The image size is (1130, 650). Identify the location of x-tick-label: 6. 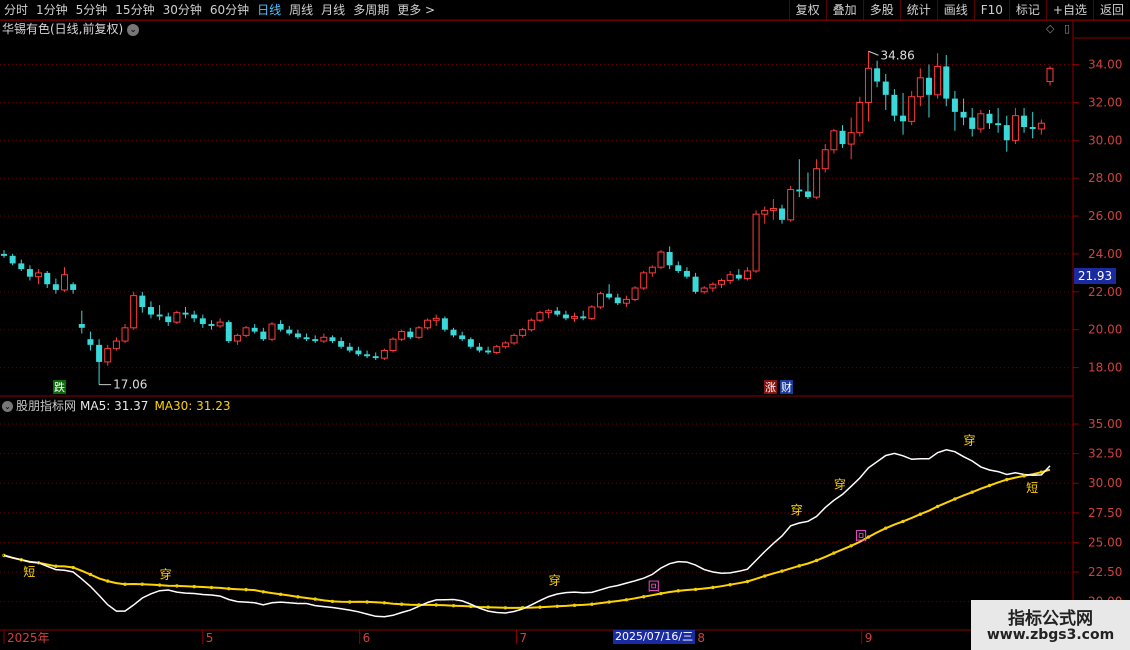
(367, 638).